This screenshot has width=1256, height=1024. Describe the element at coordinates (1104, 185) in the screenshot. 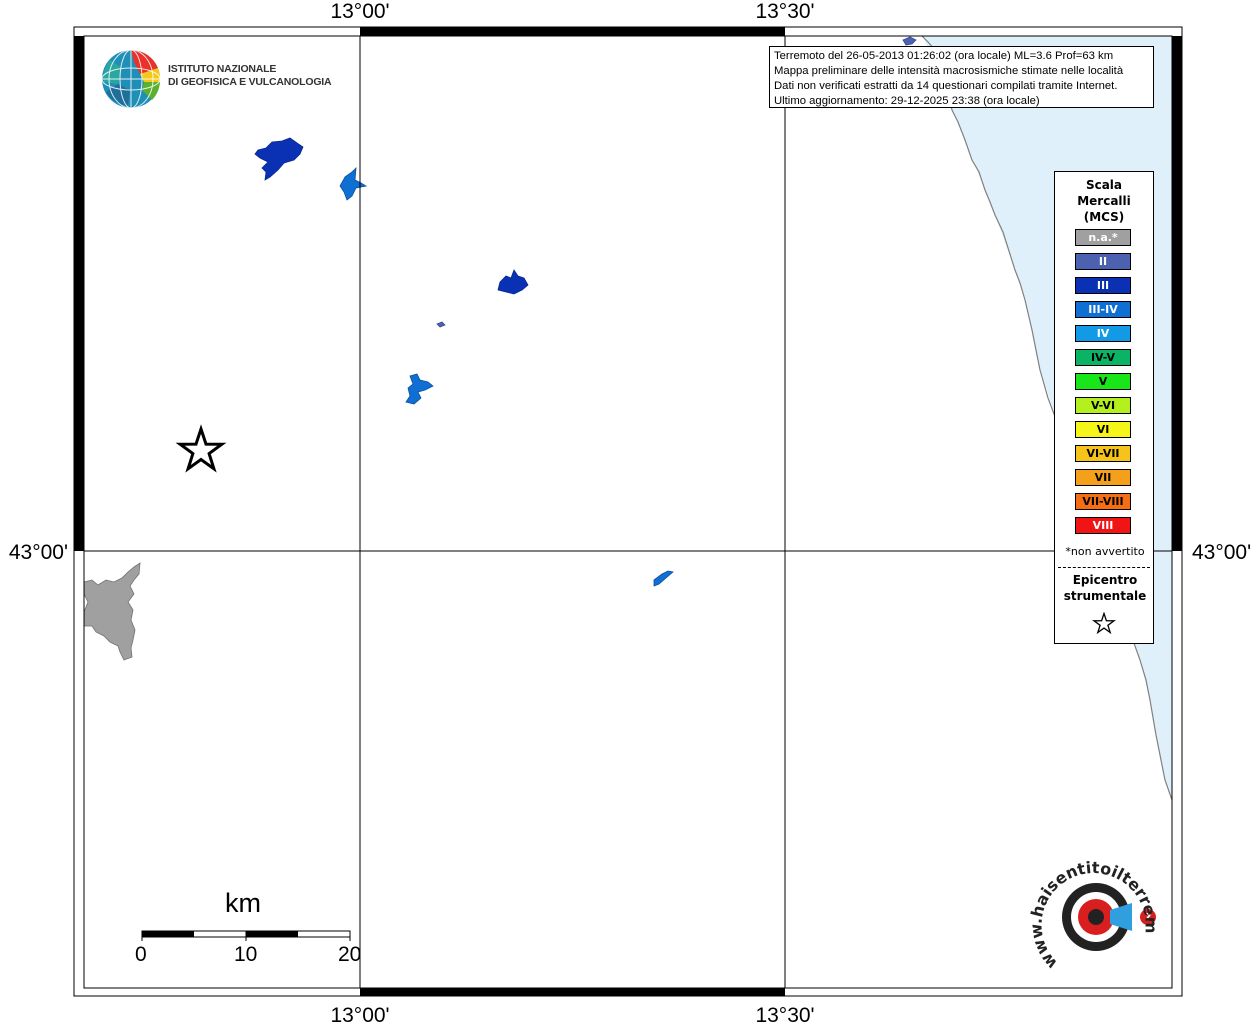

I see `legend-title-line1: Scala` at that location.